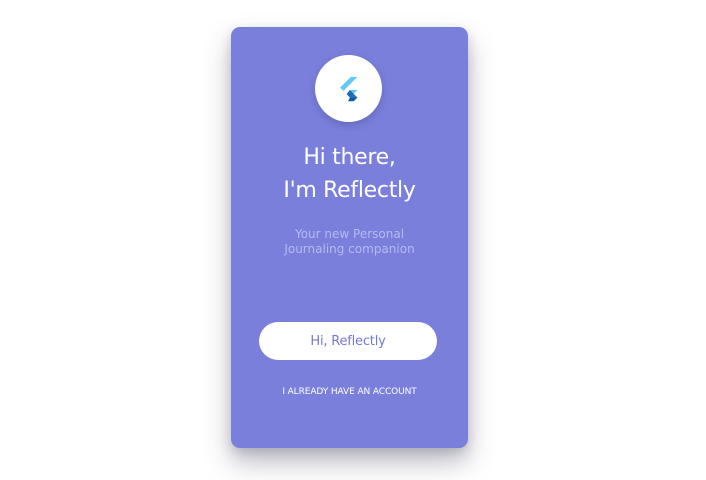  I want to click on headline-greeting: Hi there,, so click(349, 157).